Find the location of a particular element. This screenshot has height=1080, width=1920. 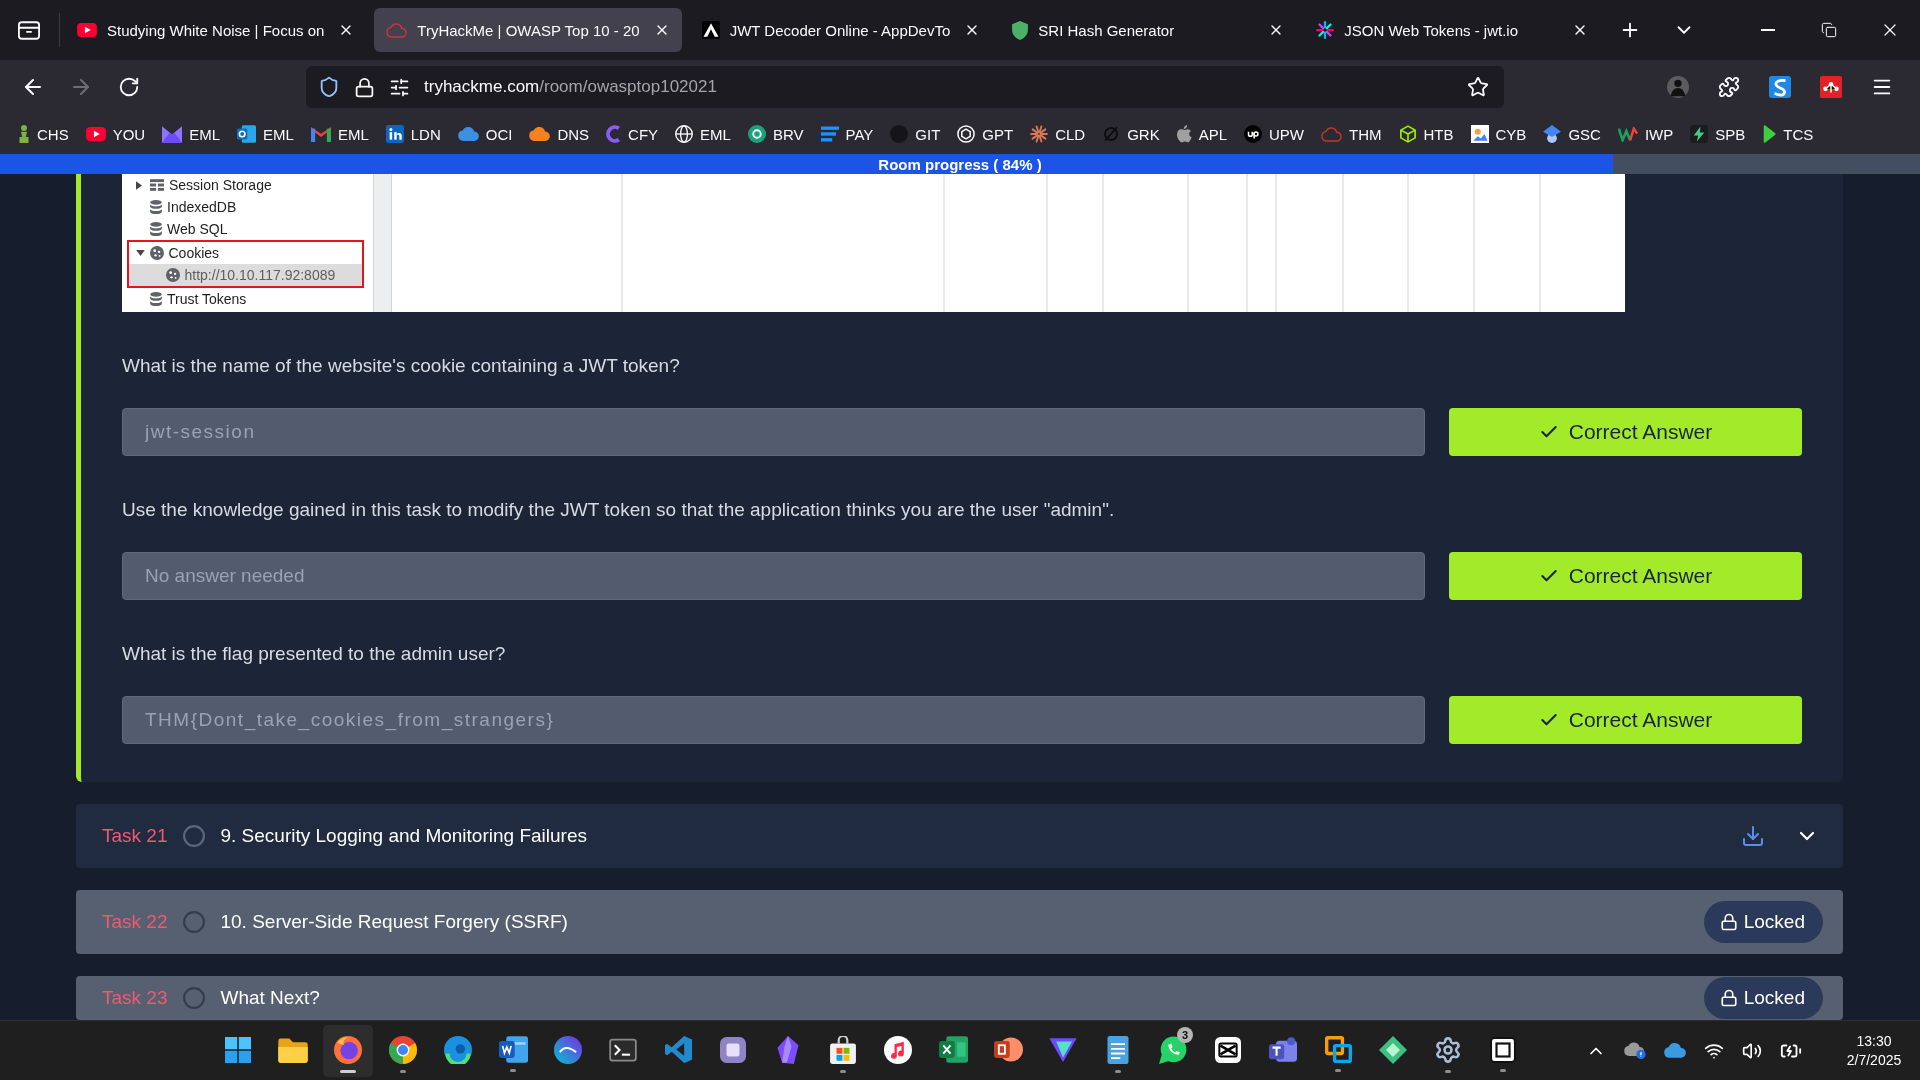

bookmark-item: CYB is located at coordinates (1498, 134).